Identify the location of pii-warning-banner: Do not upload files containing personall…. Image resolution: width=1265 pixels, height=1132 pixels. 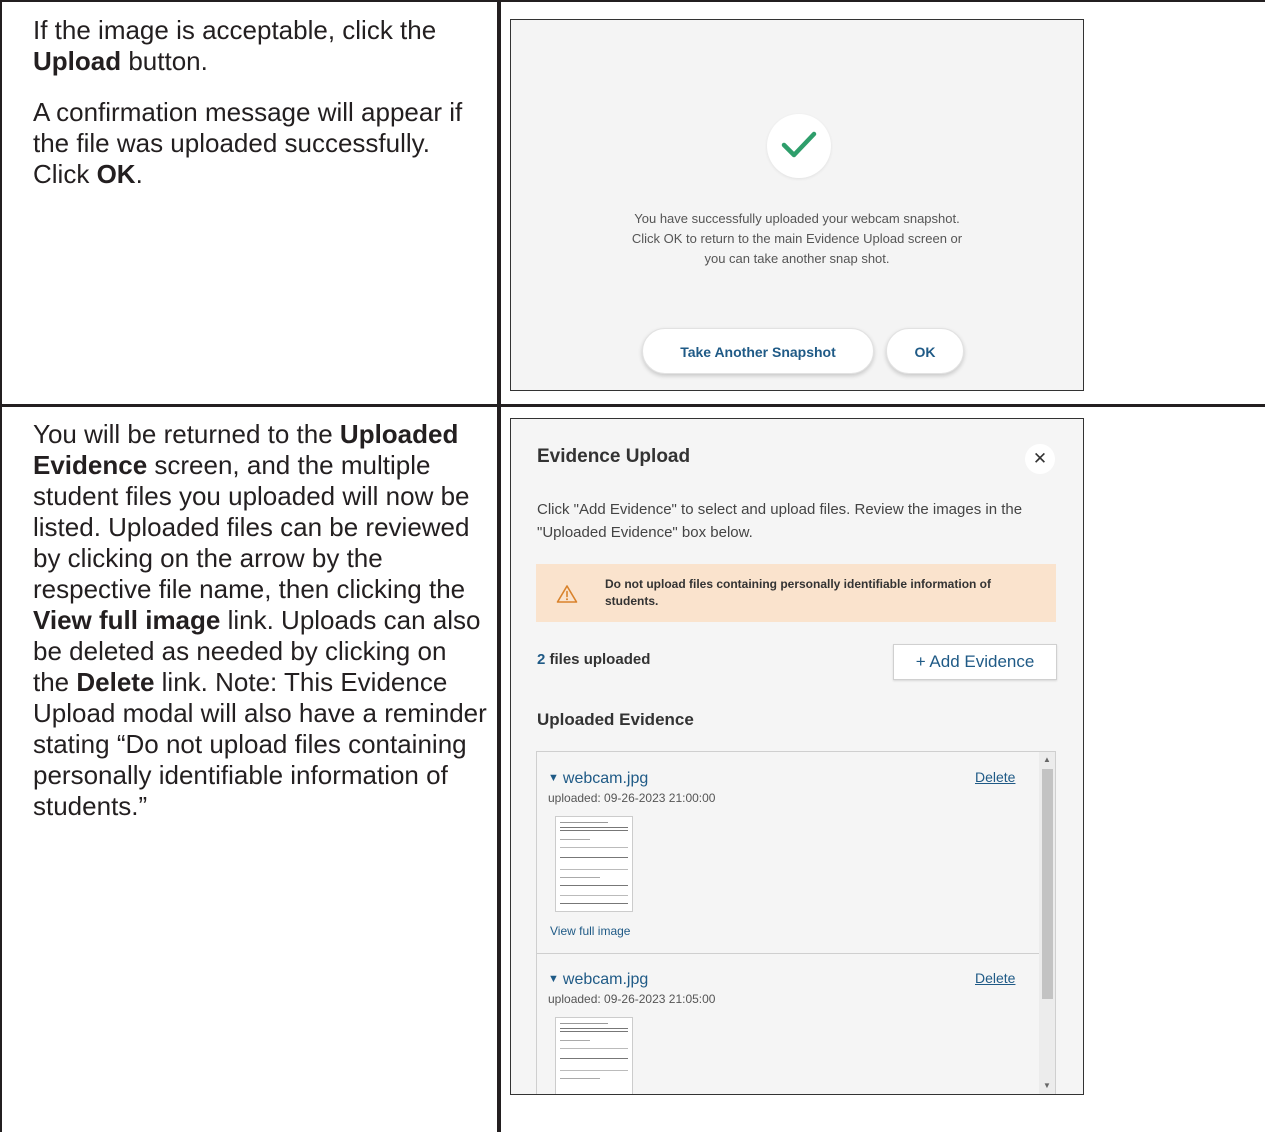
(796, 593).